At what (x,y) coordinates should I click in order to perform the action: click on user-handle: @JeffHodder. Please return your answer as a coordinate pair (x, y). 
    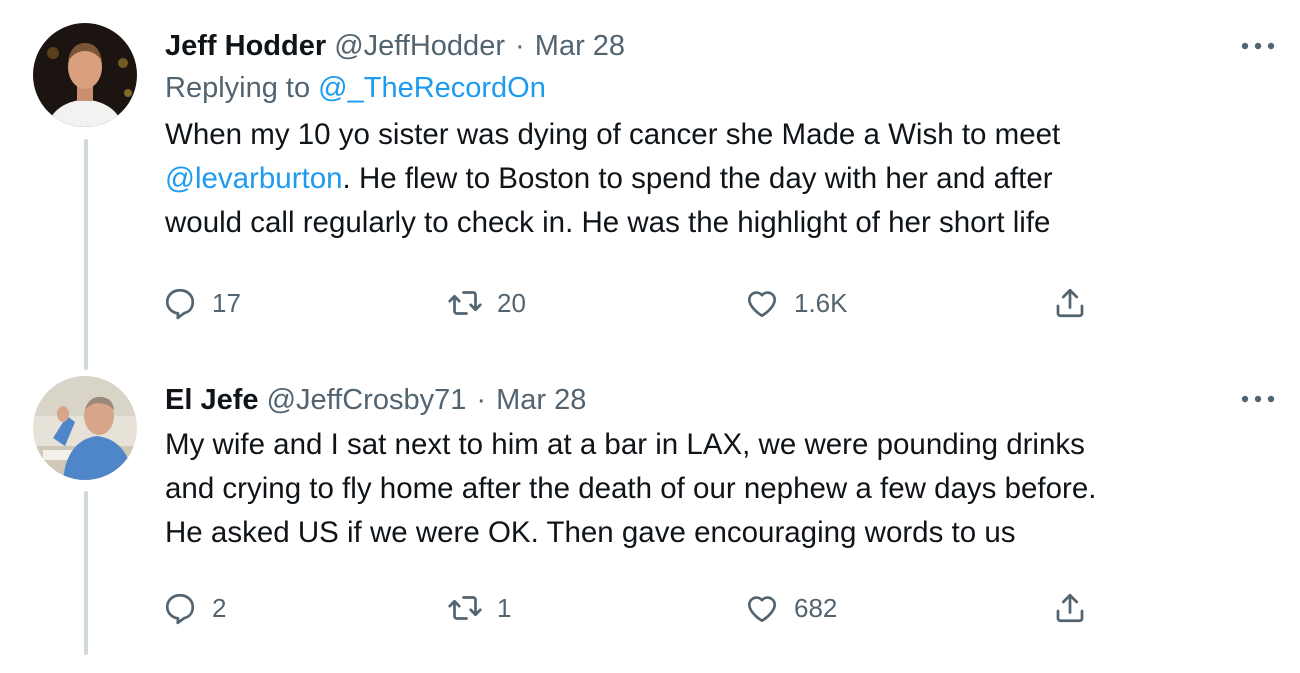
    Looking at the image, I should click on (419, 46).